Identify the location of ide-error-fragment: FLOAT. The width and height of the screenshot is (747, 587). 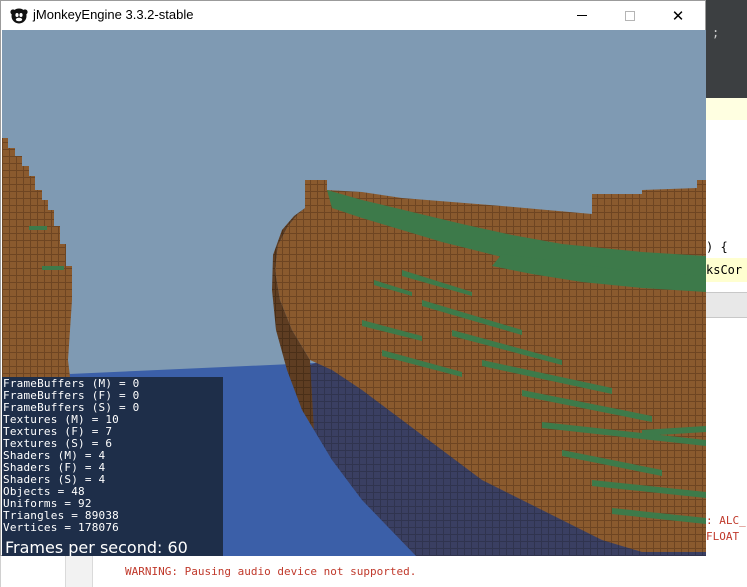
(723, 536).